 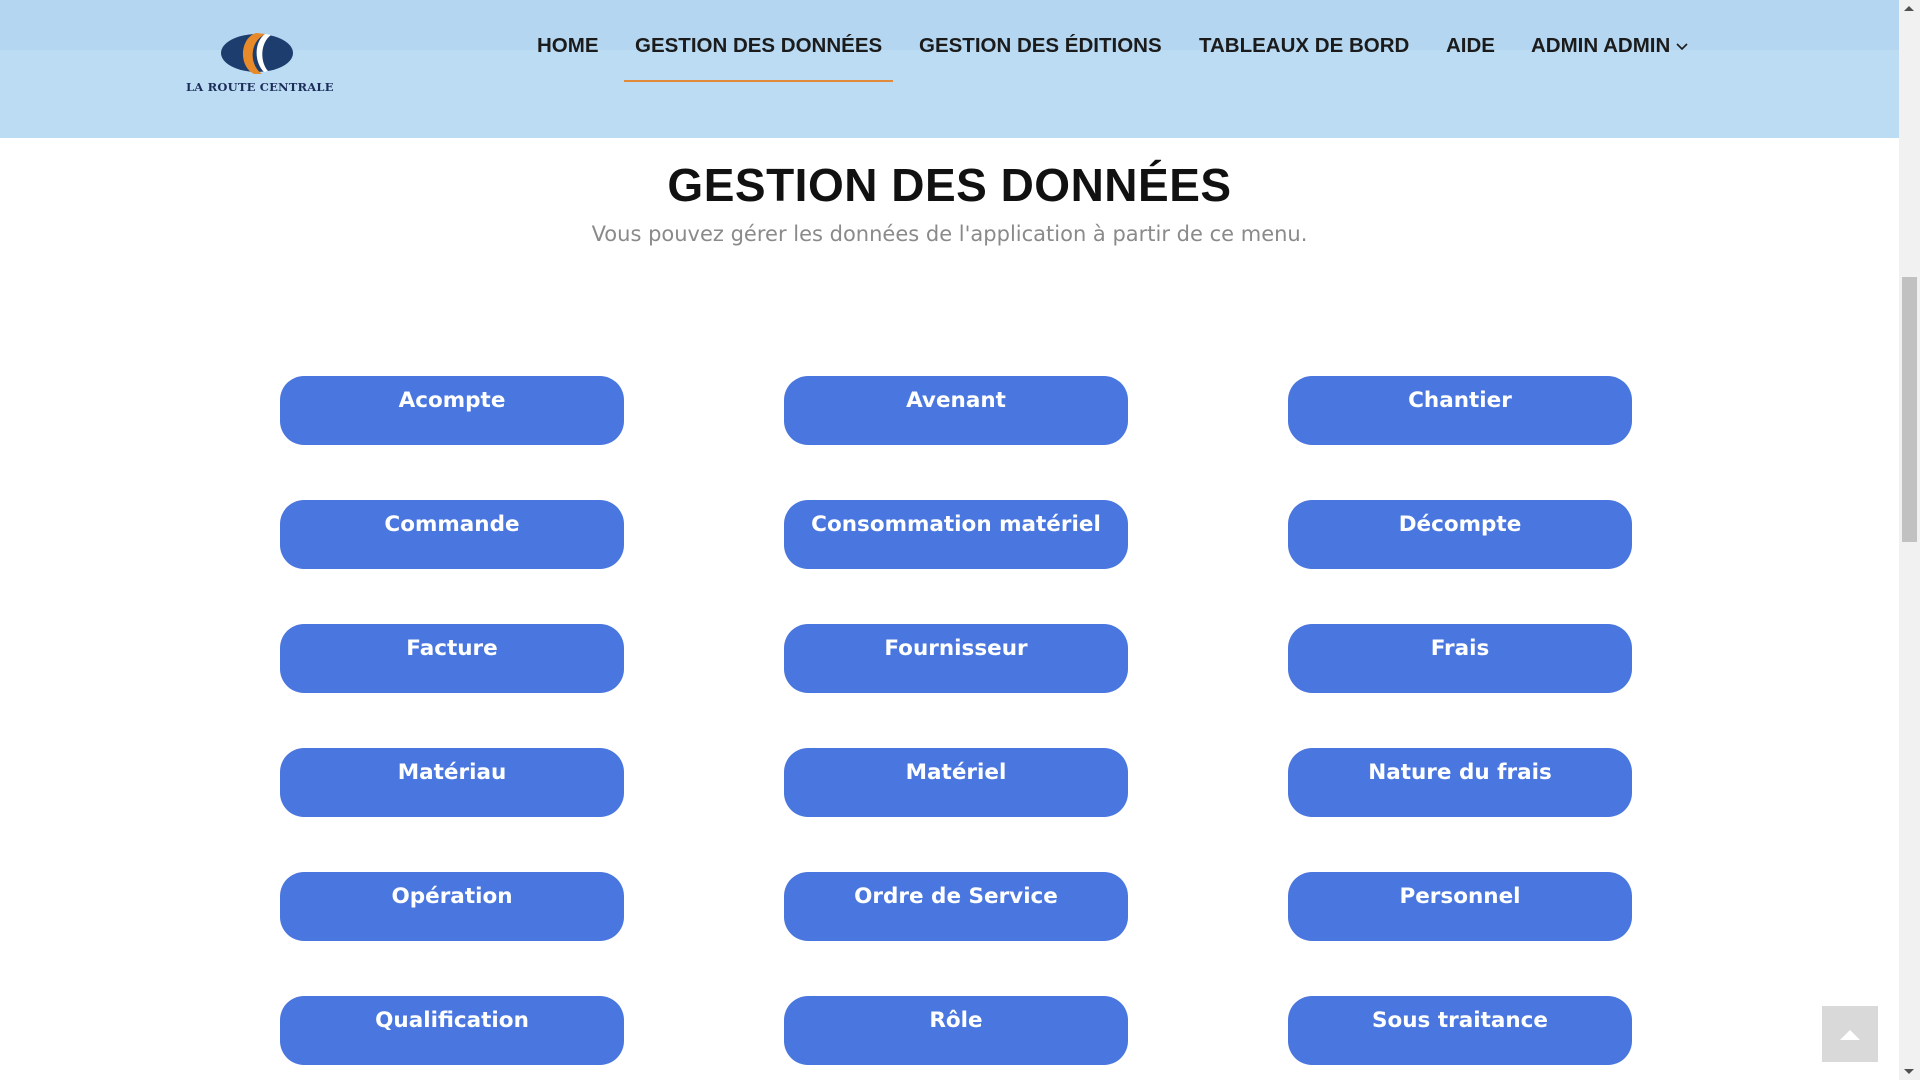 I want to click on personnel-button: Personnel, so click(x=1460, y=906).